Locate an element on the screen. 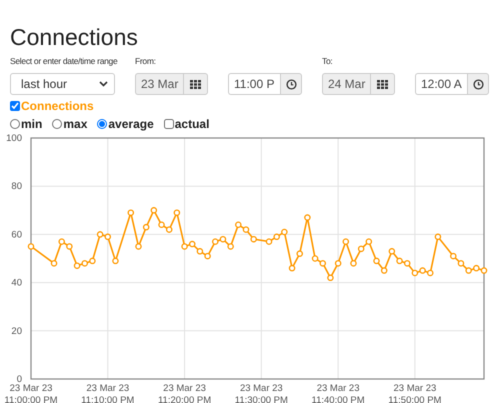 This screenshot has width=500, height=403. y-tick-label: 20 is located at coordinates (16, 331).